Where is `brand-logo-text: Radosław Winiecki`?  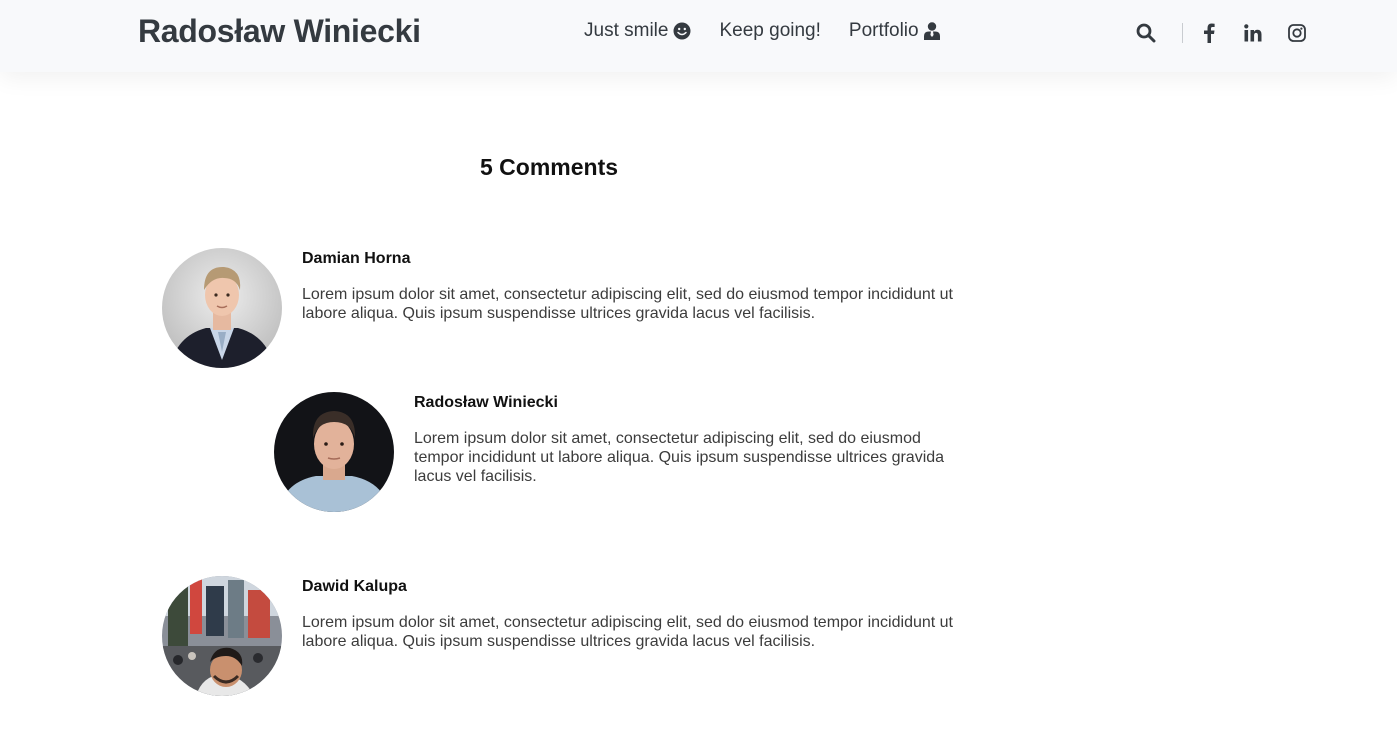 brand-logo-text: Radosław Winiecki is located at coordinates (279, 31).